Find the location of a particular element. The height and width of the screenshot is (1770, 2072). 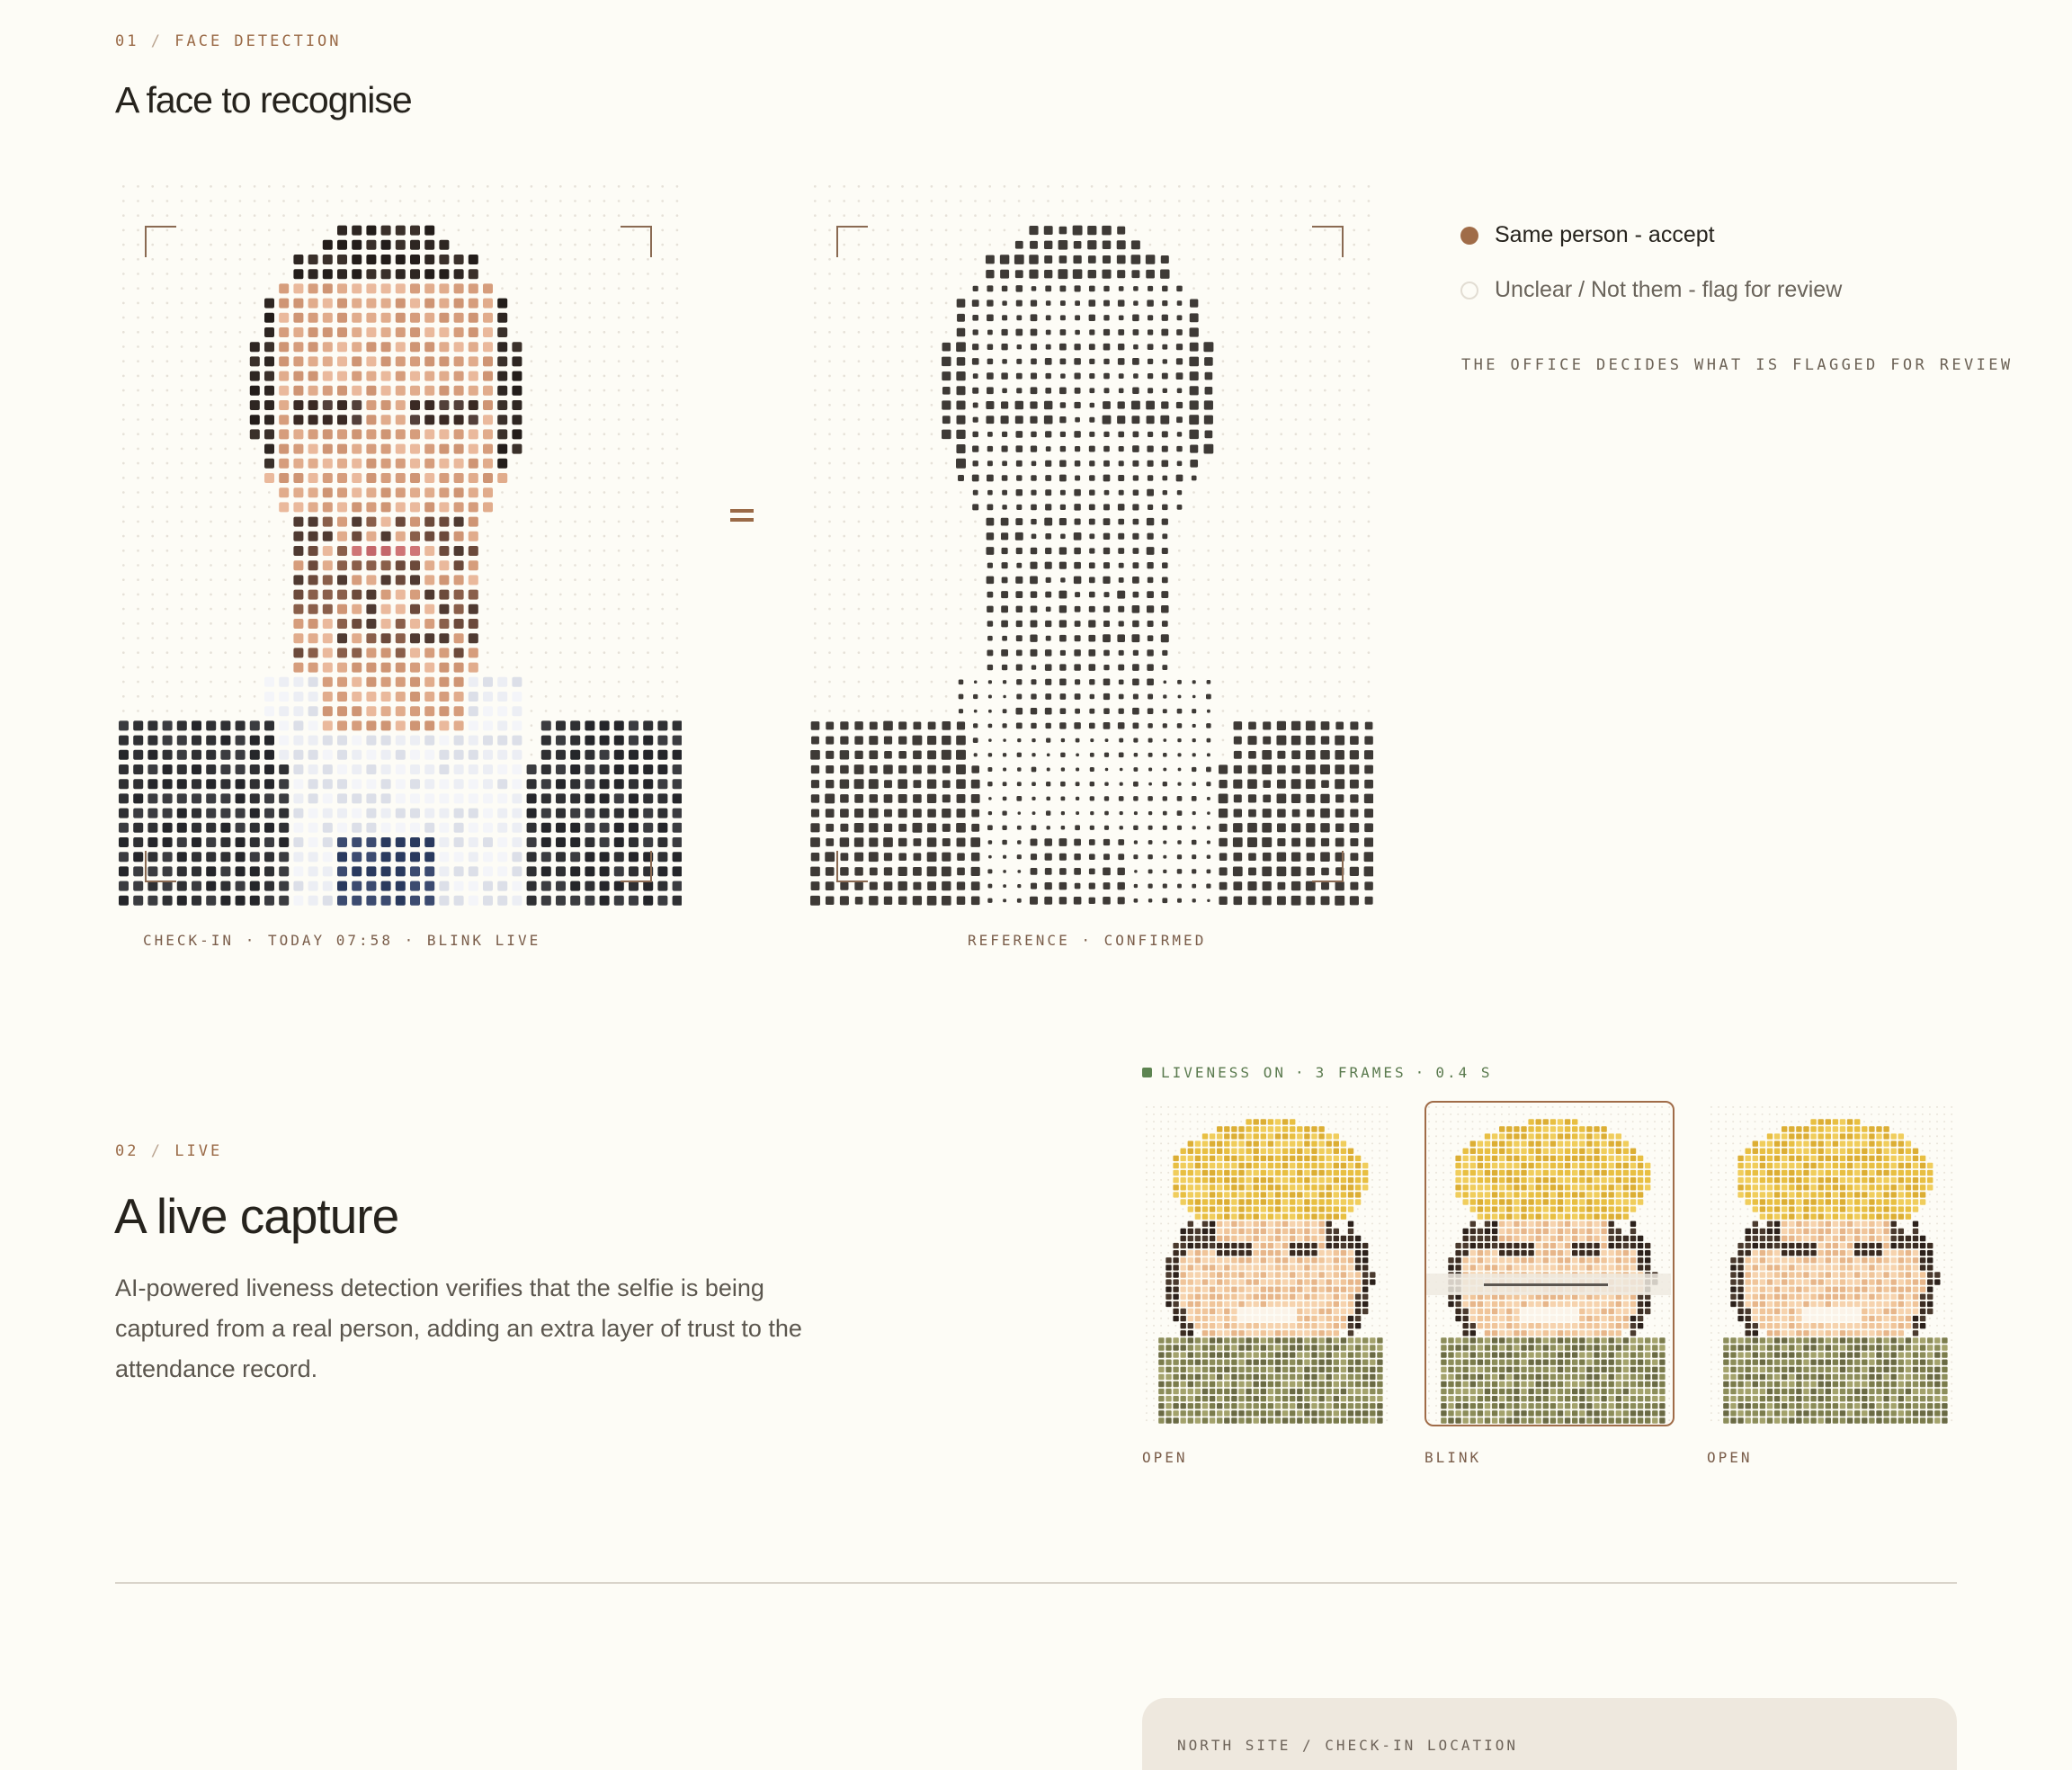

section-number: 02 is located at coordinates (127, 1151).